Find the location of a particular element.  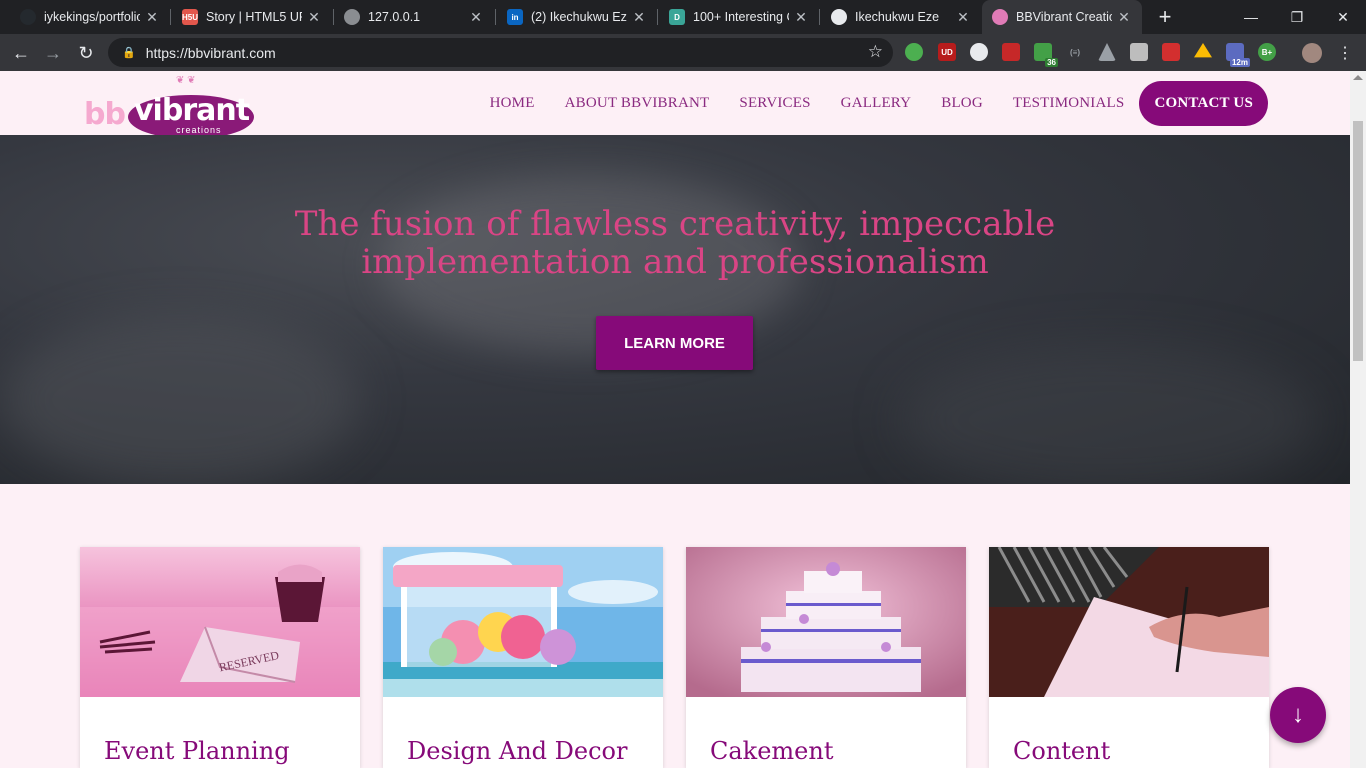

hero-headline-line2: implementation and professionalism is located at coordinates (675, 262).